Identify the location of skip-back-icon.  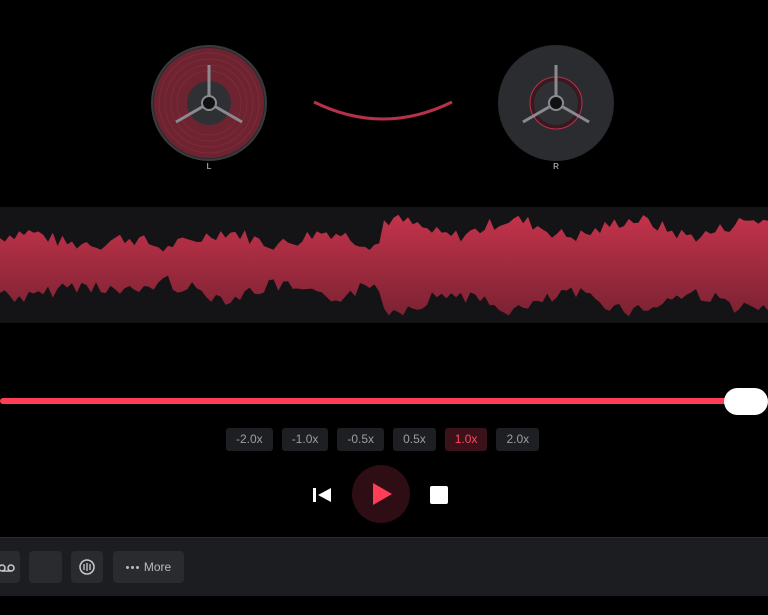
(322, 495).